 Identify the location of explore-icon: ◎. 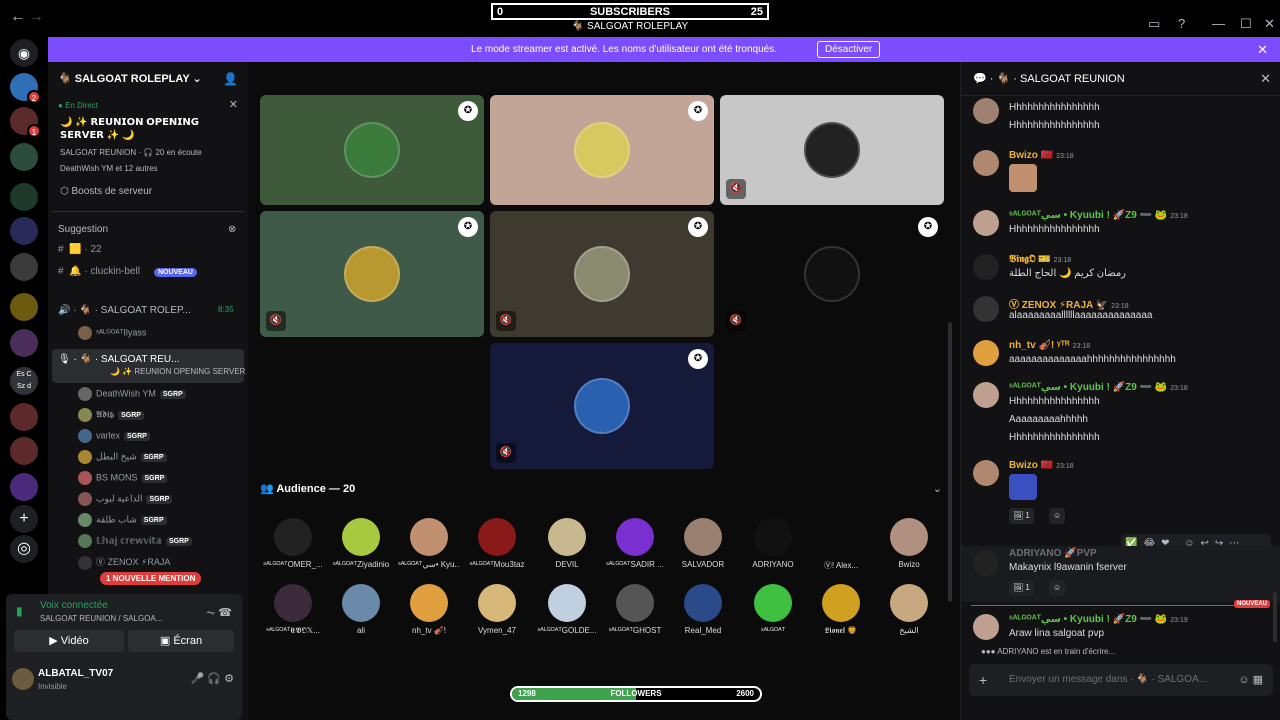
(24, 549).